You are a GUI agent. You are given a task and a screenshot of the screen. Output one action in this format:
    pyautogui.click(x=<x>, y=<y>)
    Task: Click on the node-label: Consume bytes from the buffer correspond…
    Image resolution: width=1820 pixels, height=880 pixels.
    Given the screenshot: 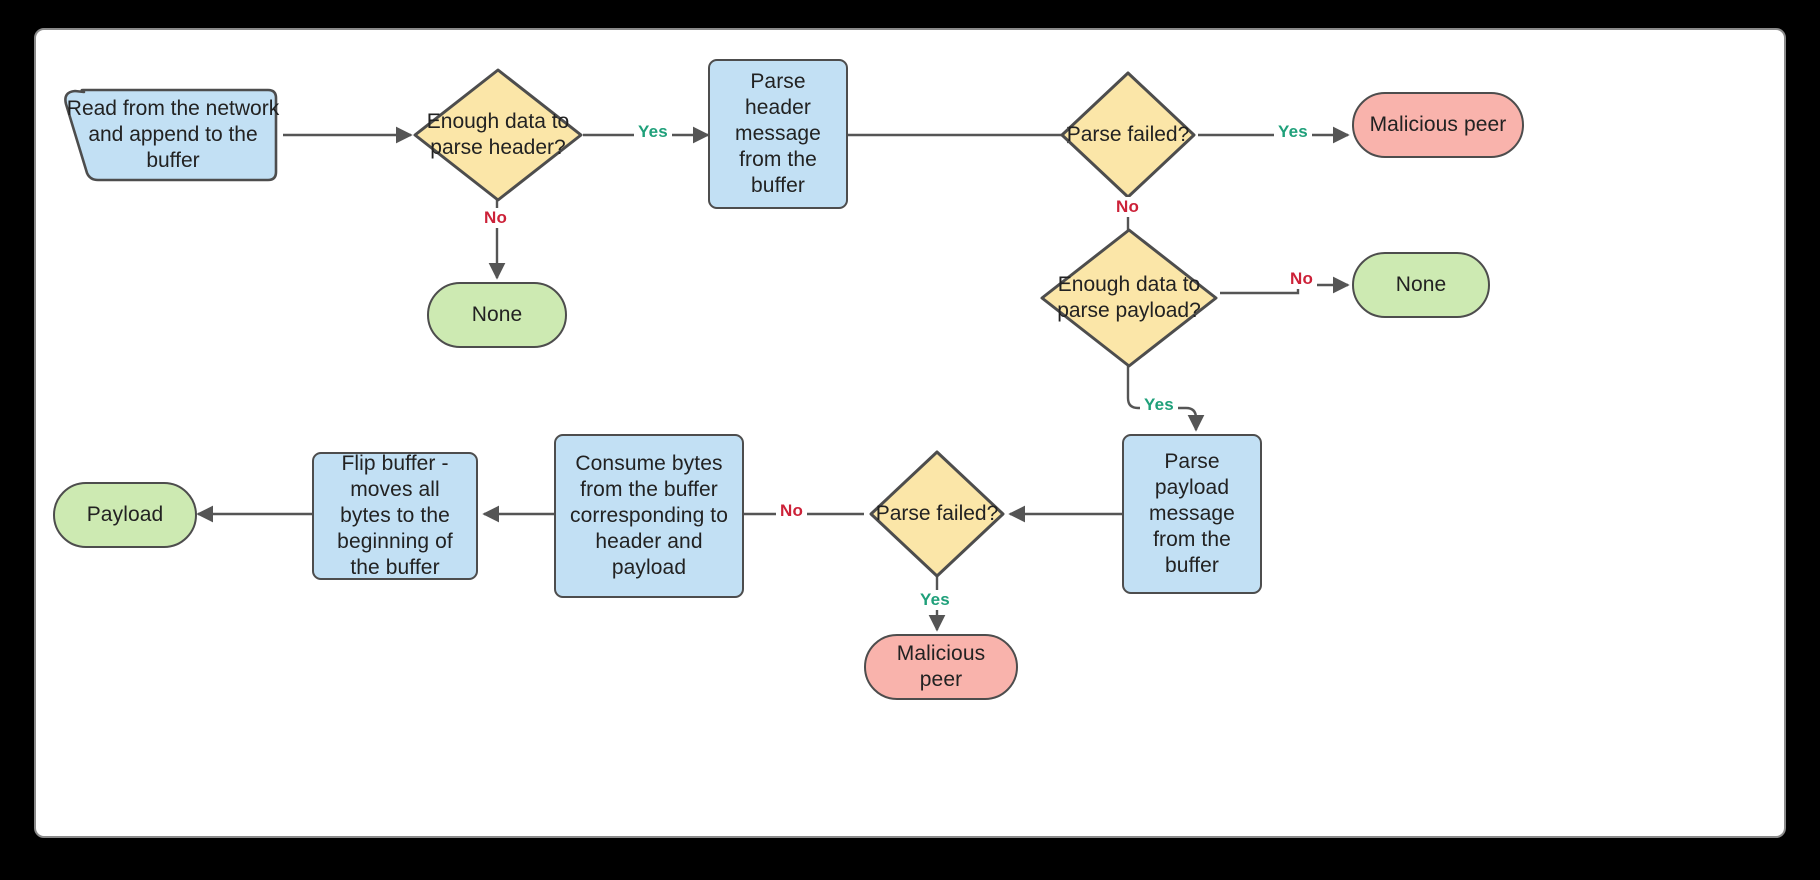 What is the action you would take?
    pyautogui.click(x=649, y=515)
    